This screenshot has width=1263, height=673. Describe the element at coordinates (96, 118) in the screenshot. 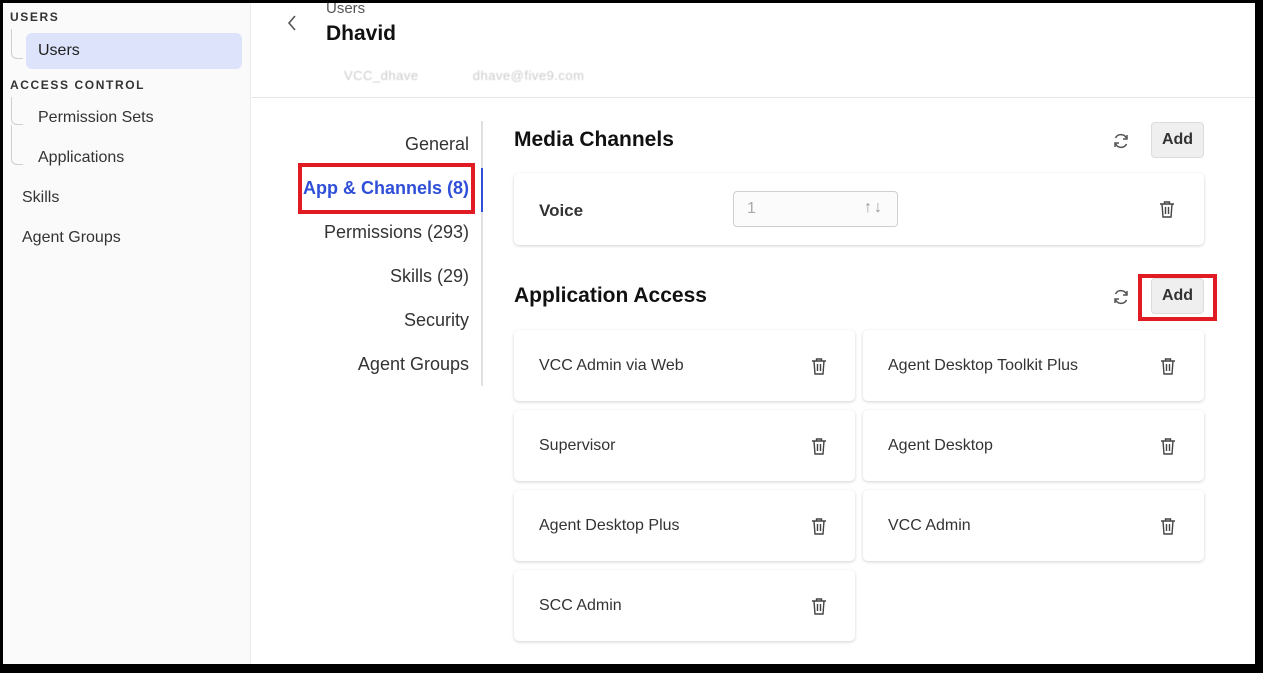

I see `sidebar-item-permission-sets: Permission Sets` at that location.